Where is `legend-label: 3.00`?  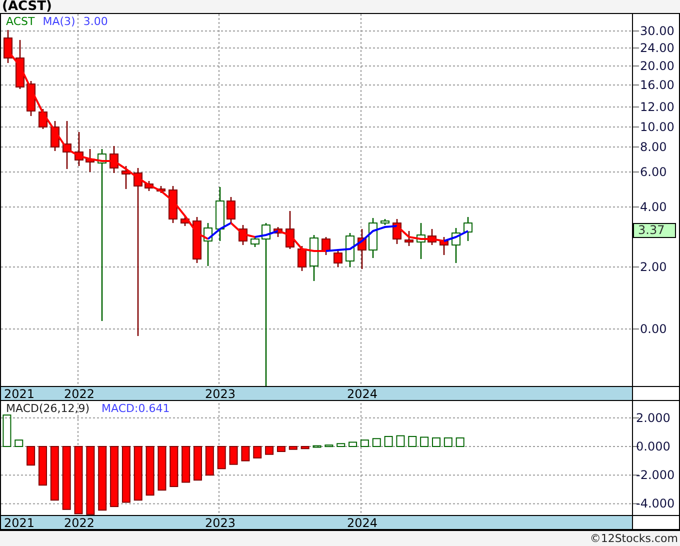
legend-label: 3.00 is located at coordinates (95, 22).